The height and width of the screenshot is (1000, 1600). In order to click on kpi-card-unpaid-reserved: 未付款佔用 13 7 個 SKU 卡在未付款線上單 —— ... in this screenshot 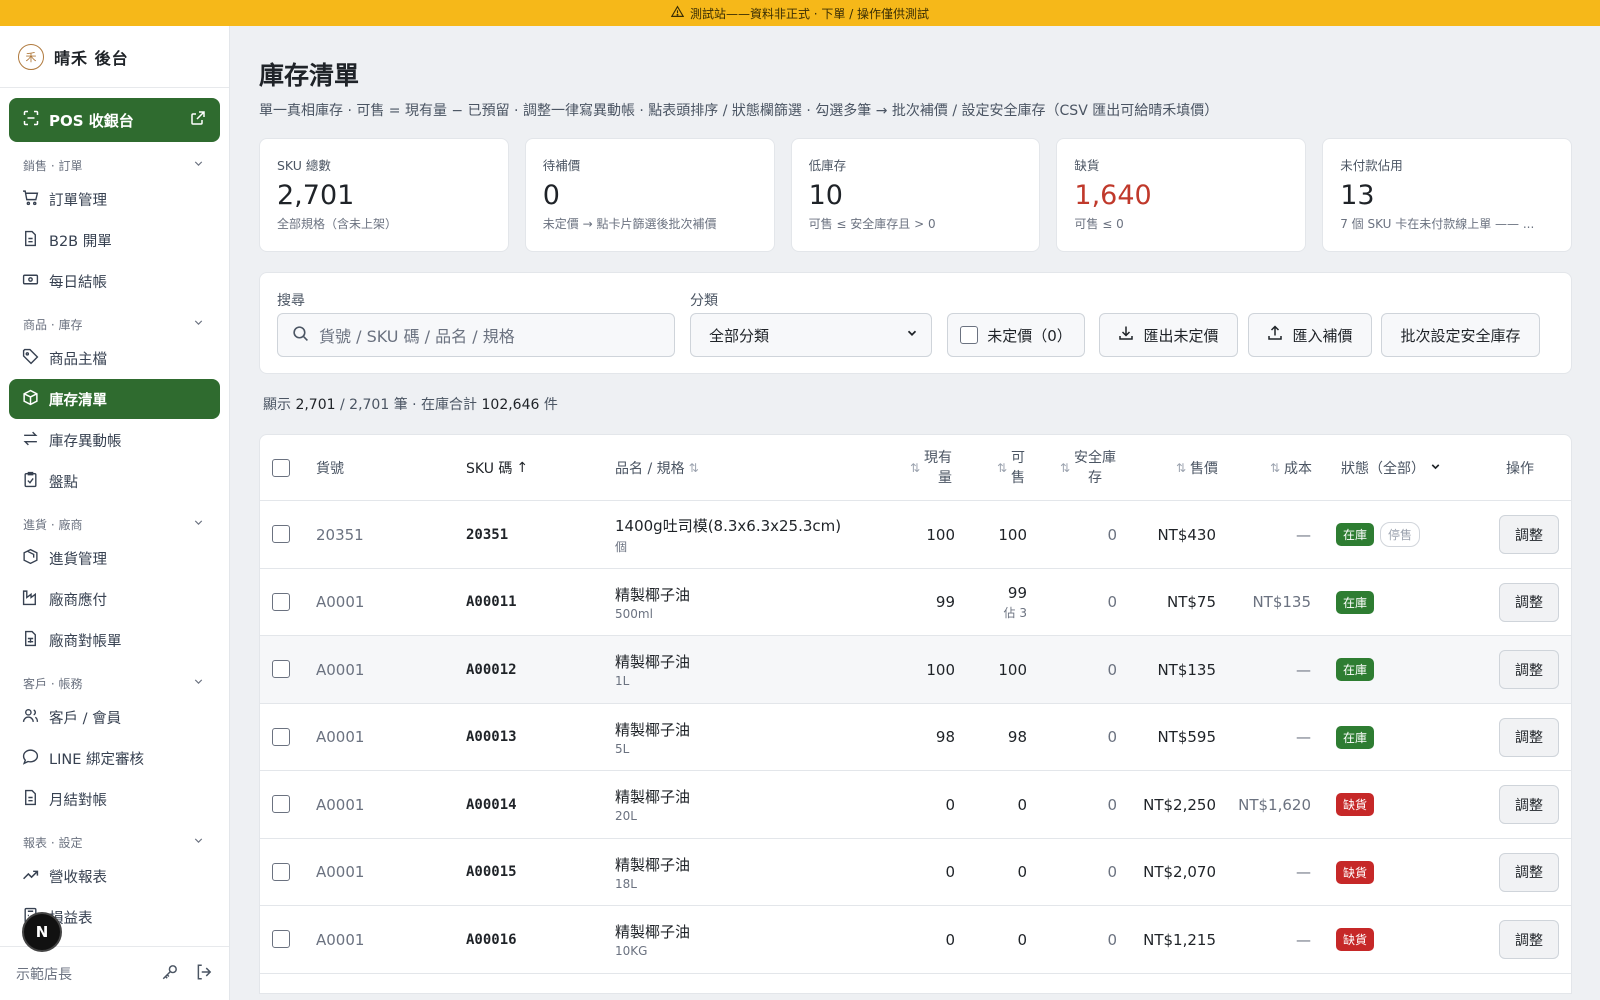, I will do `click(1447, 195)`.